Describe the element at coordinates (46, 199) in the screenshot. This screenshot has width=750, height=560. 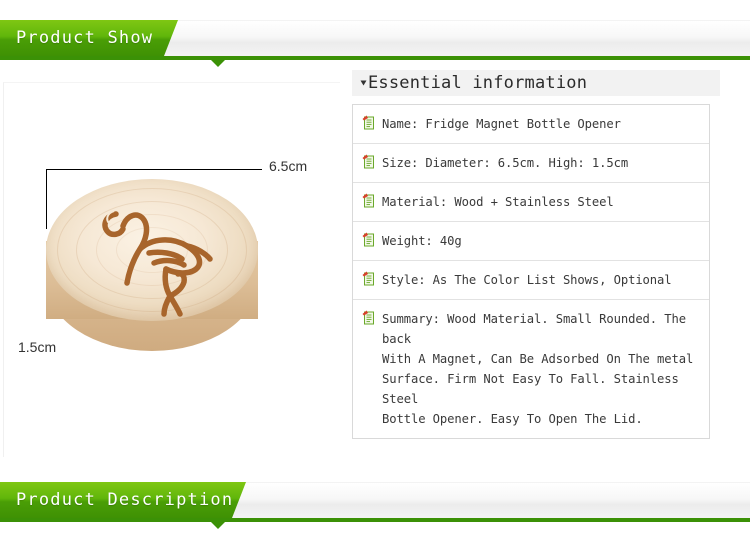
I see `dimension-line-height` at that location.